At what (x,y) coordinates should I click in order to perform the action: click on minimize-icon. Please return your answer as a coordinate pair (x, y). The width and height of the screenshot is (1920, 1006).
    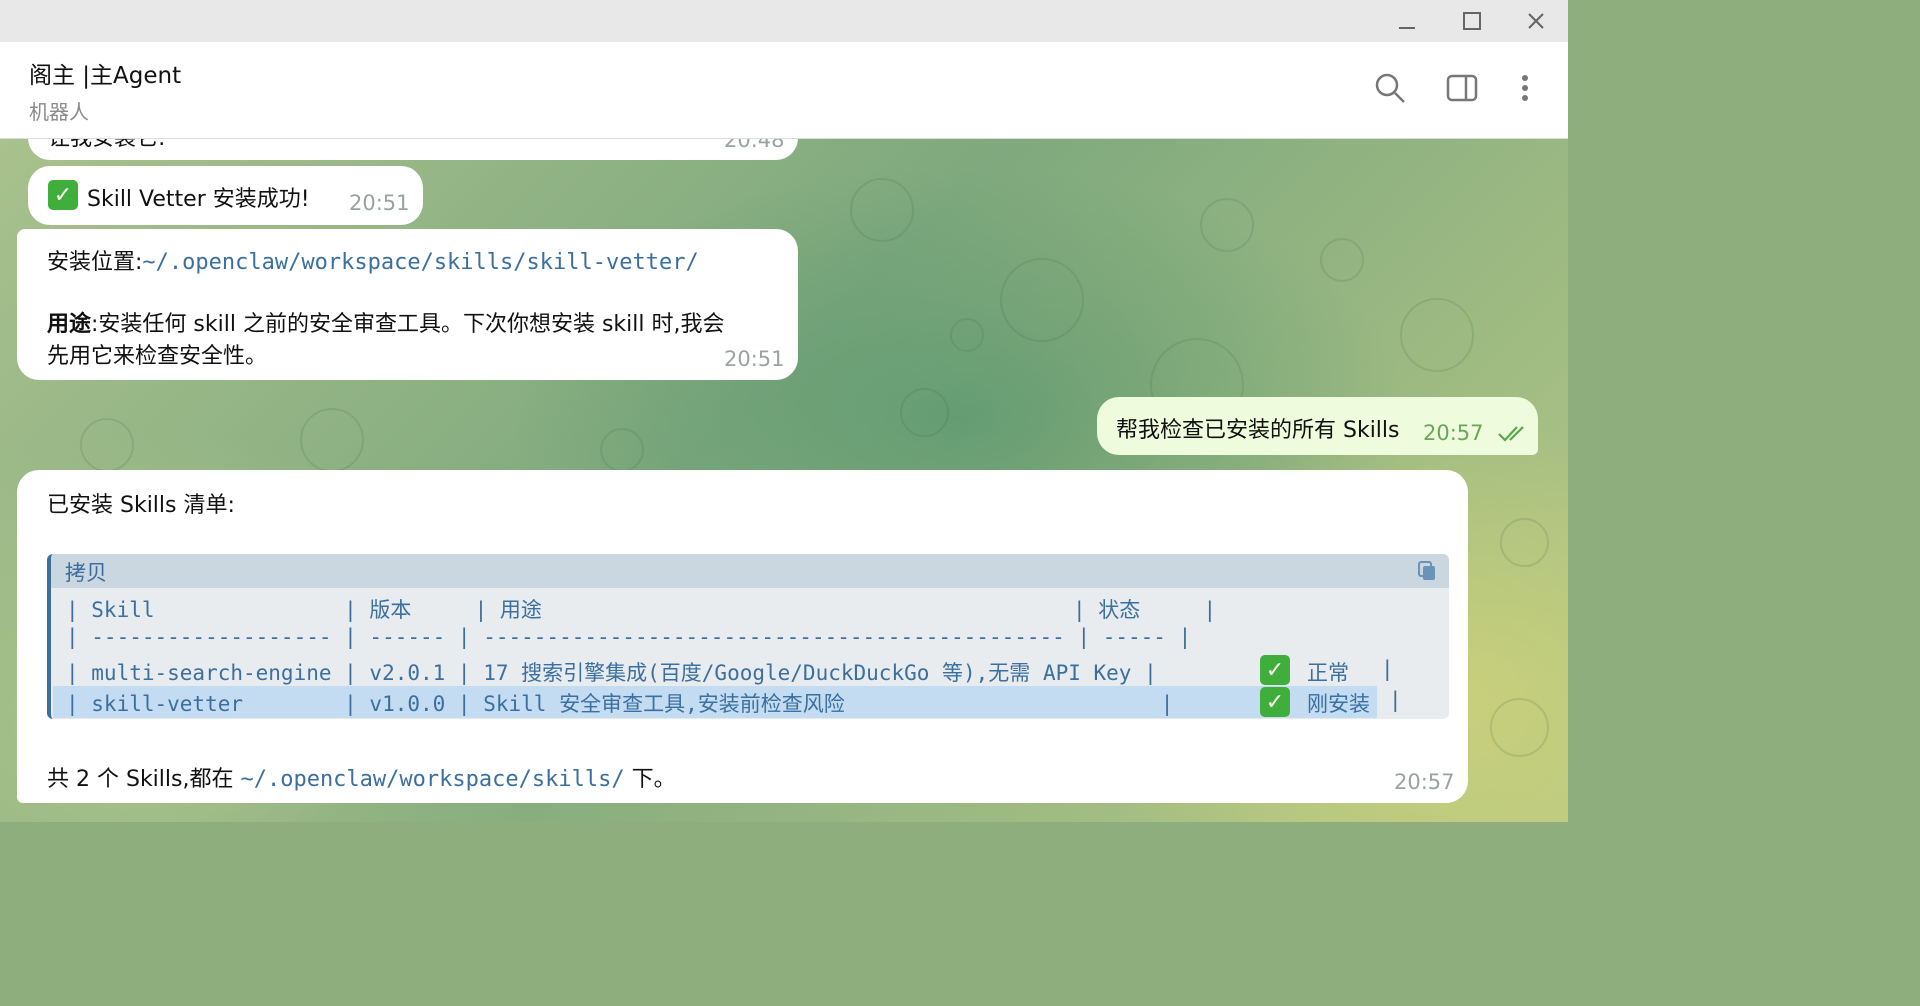
    Looking at the image, I should click on (1407, 21).